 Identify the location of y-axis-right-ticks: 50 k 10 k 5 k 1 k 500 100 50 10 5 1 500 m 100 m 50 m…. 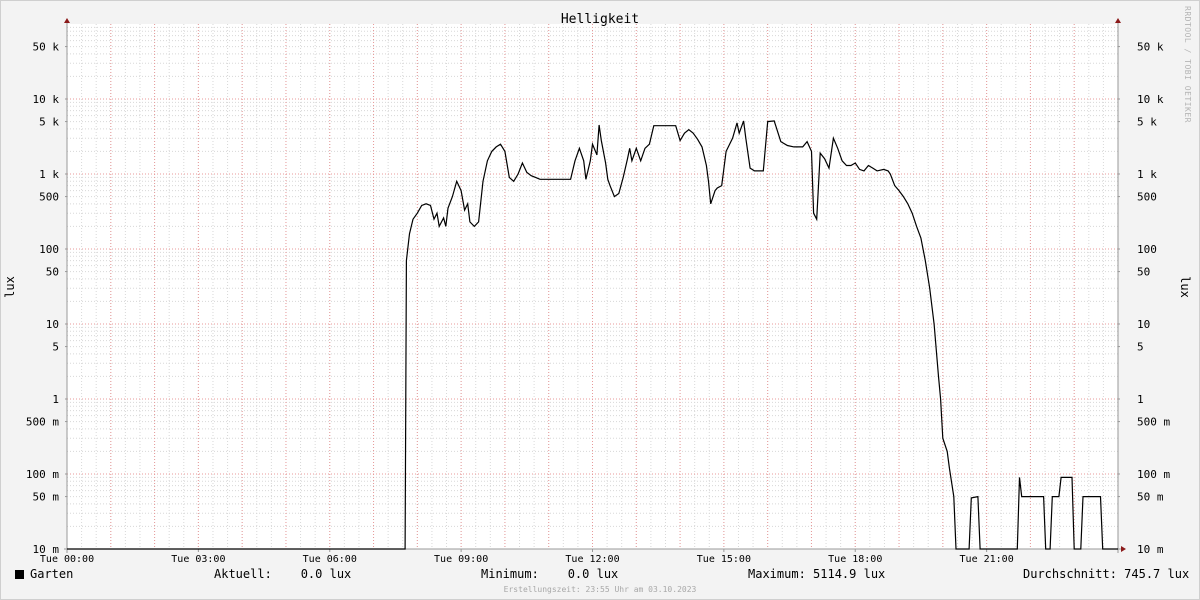
(1144, 298).